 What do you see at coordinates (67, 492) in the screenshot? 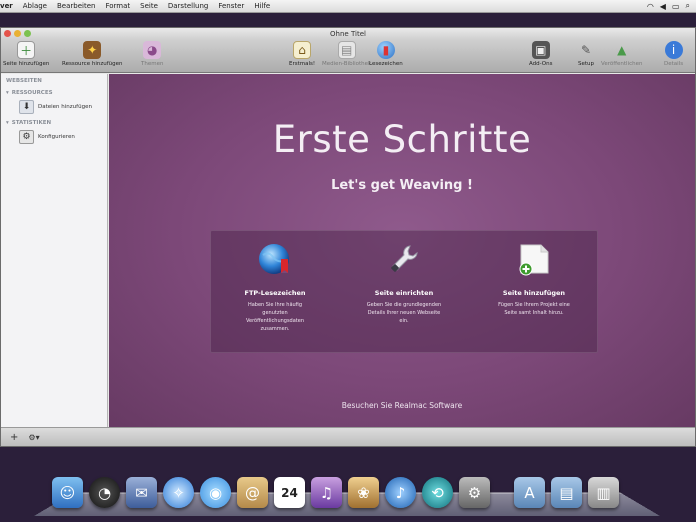
I see `finder-icon: ☺` at bounding box center [67, 492].